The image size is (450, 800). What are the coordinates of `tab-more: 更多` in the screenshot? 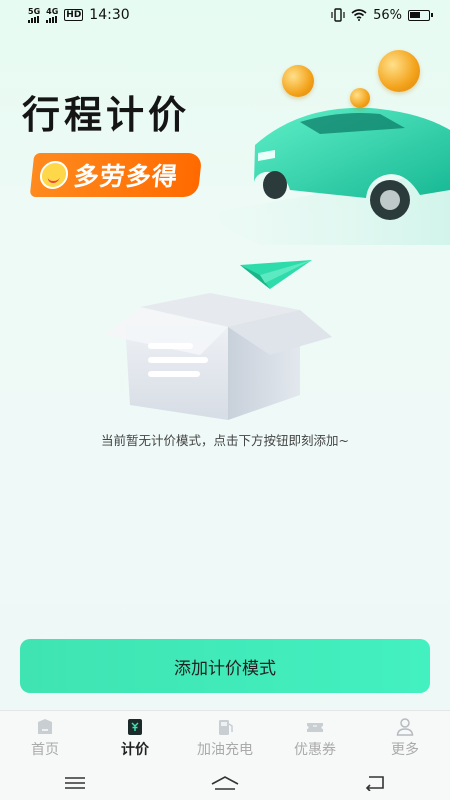 It's located at (405, 738).